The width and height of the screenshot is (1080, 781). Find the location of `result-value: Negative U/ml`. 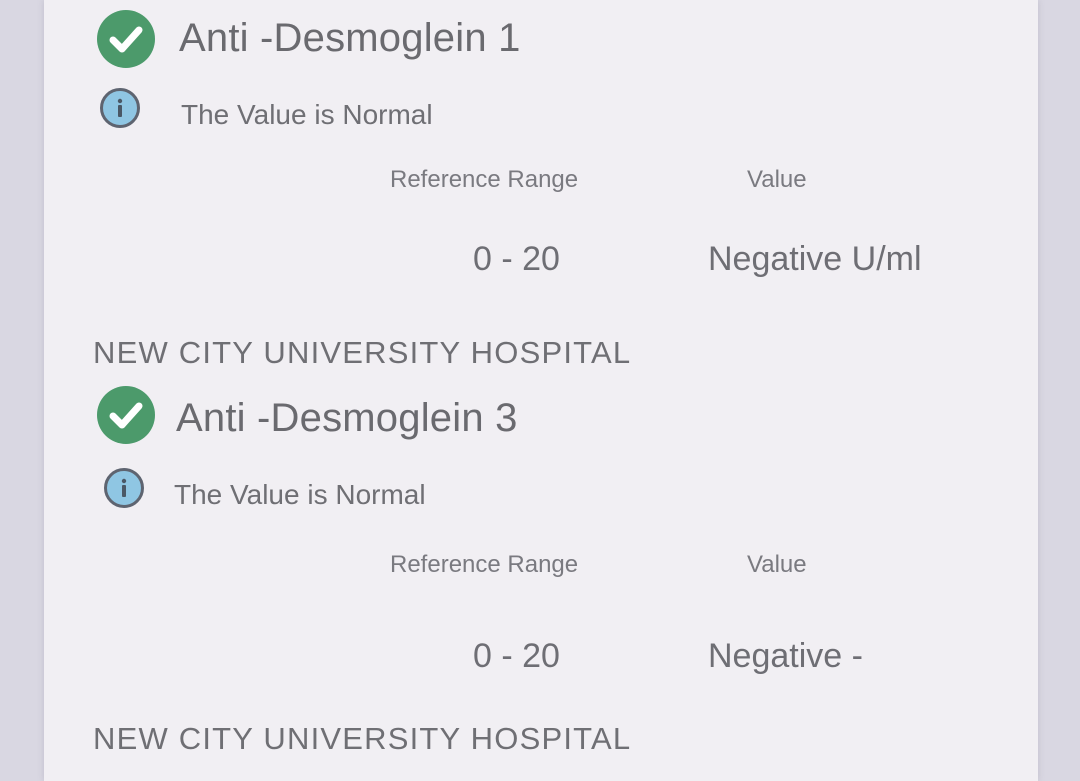

result-value: Negative U/ml is located at coordinates (815, 259).